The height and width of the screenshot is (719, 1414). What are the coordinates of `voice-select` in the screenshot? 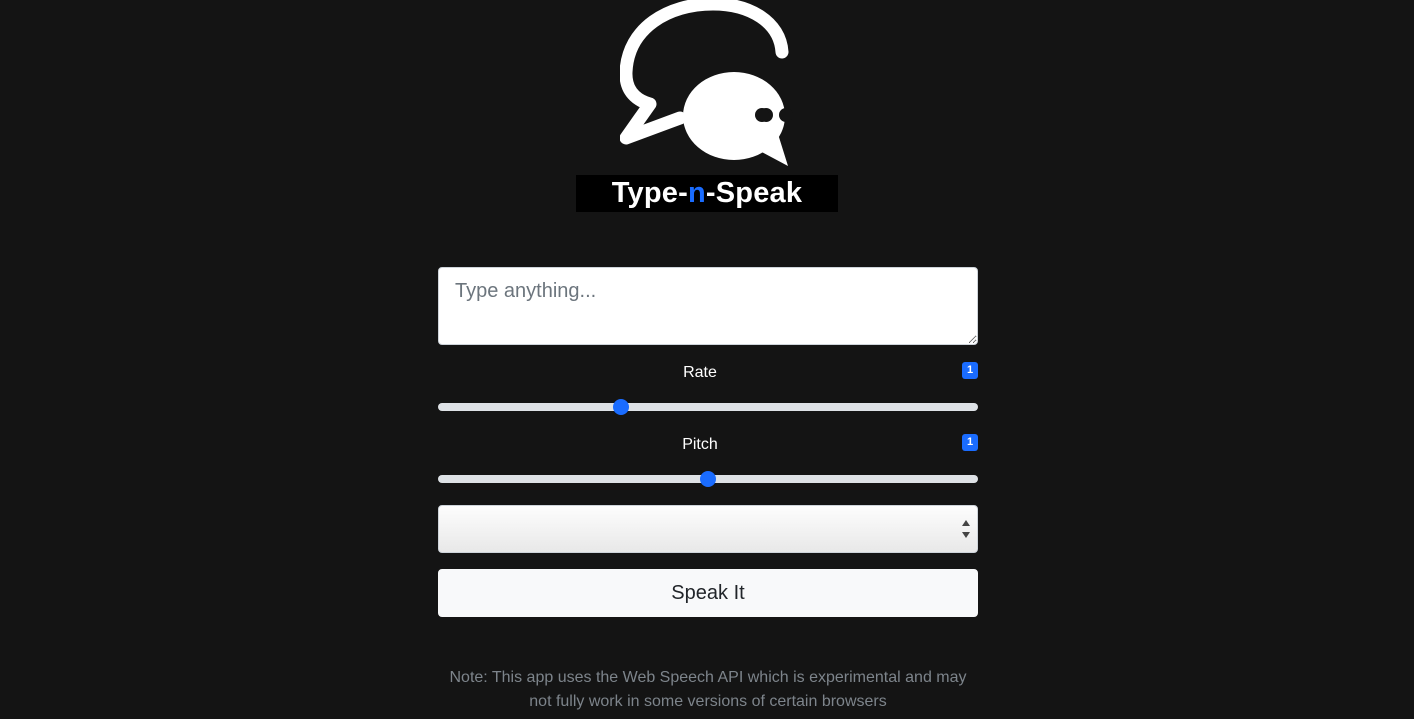 It's located at (708, 529).